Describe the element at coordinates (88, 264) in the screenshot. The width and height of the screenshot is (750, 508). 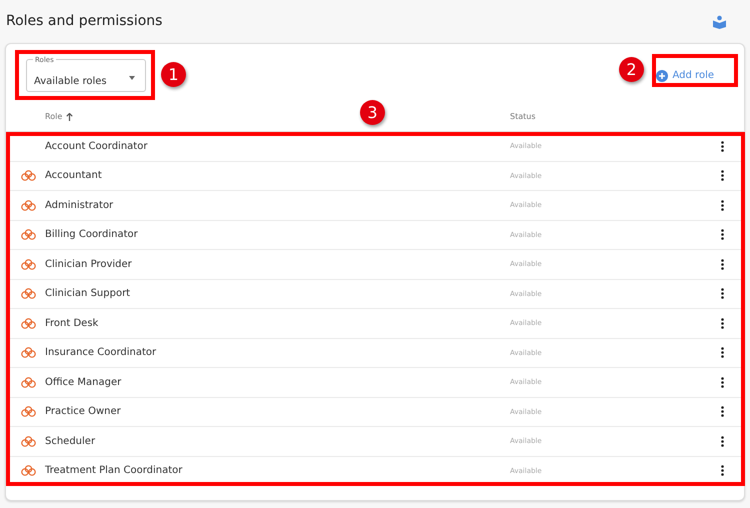
I see `role-name: Clinician Provider` at that location.